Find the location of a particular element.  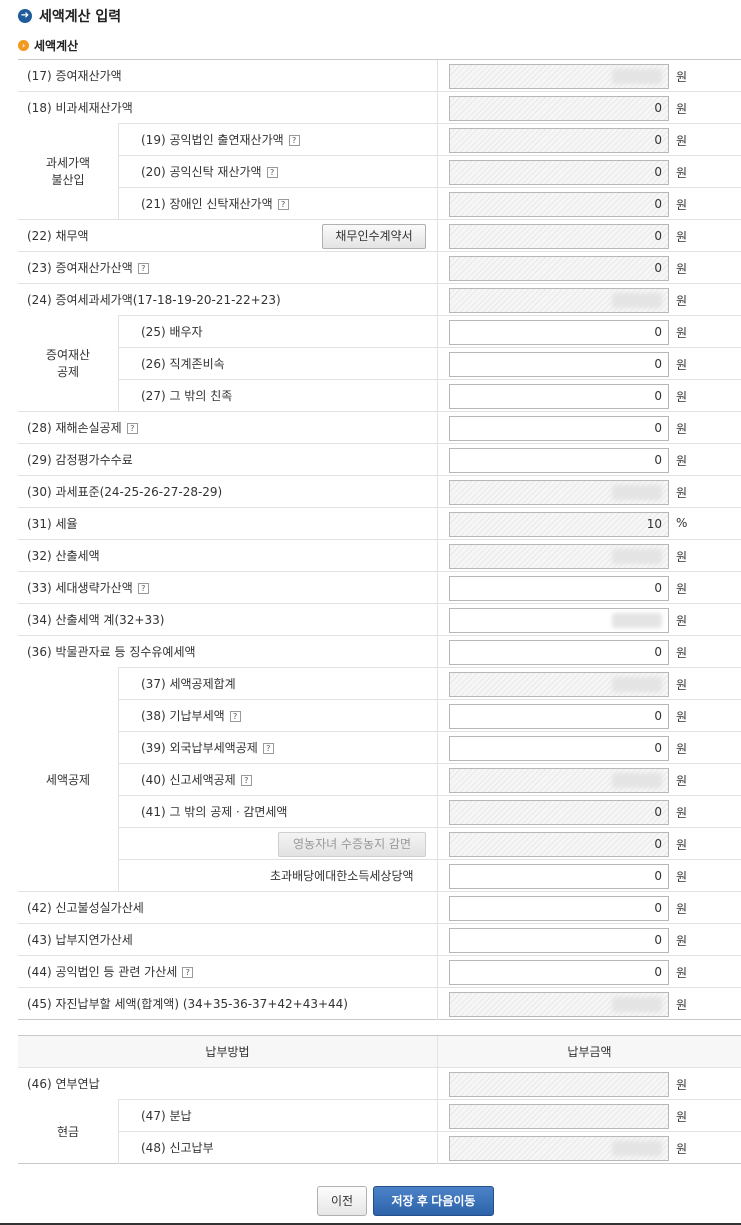

page-title: ➜ 세액계산 입력 is located at coordinates (69, 16).